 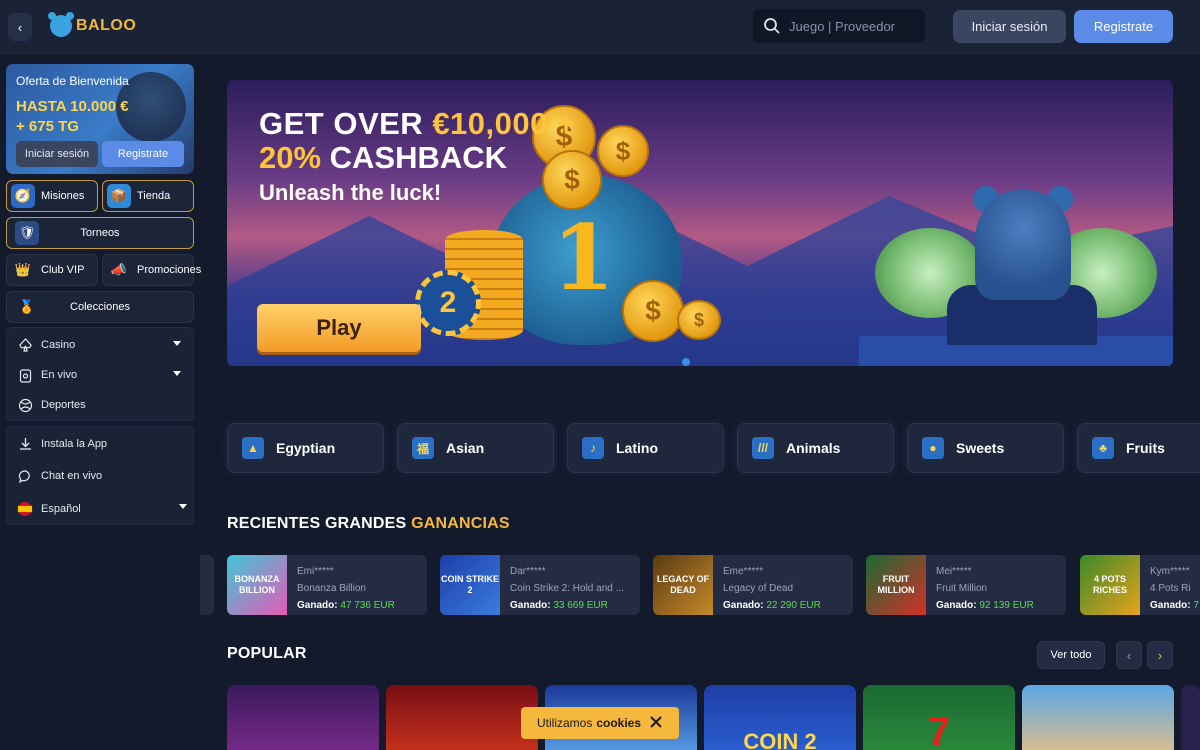 What do you see at coordinates (954, 571) in the screenshot?
I see `win-user: Mei*****` at bounding box center [954, 571].